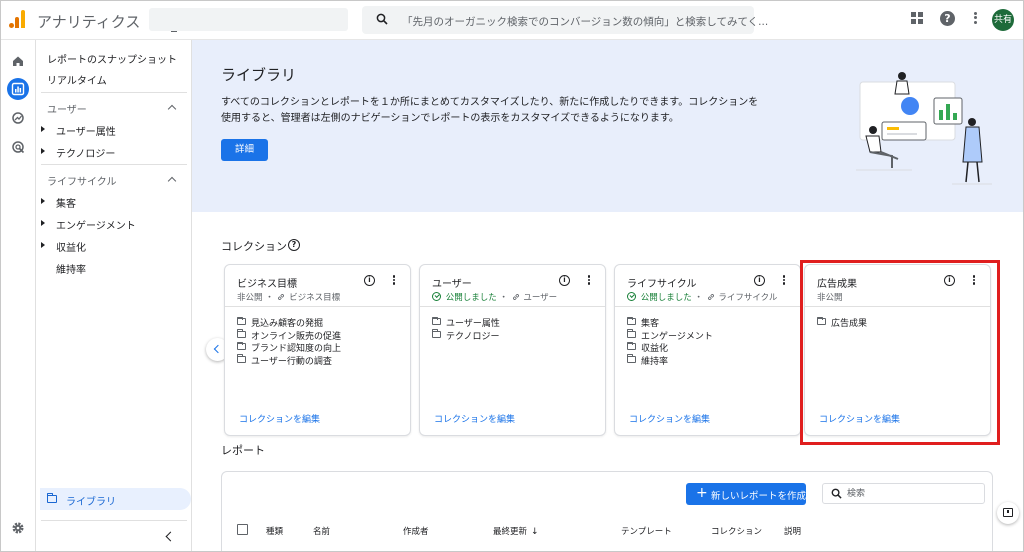 Image resolution: width=1024 pixels, height=552 pixels. Describe the element at coordinates (669, 347) in the screenshot. I see `list-item: 収益化` at that location.